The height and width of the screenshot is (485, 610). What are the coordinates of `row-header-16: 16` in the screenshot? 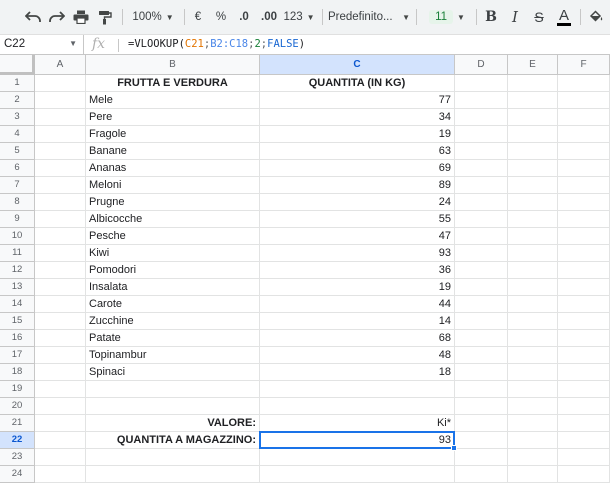 It's located at (17, 338).